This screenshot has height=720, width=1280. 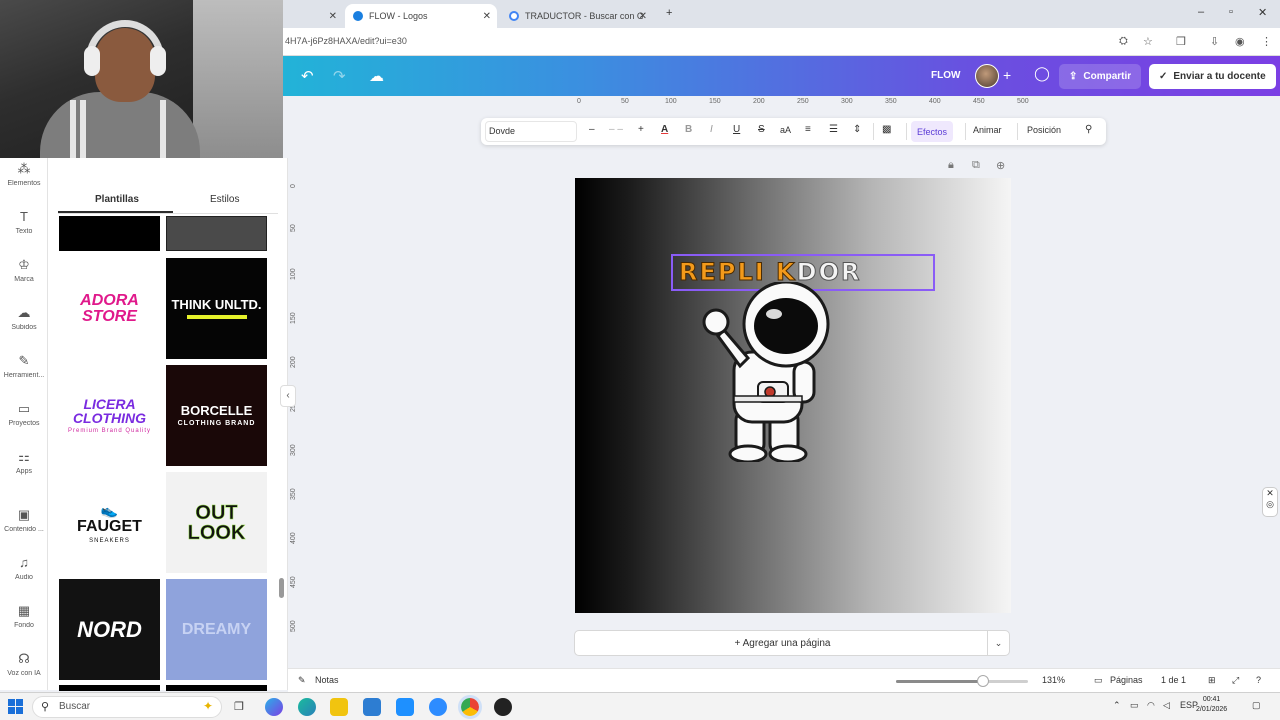 I want to click on chevron-down-icon: ⌄, so click(x=998, y=643).